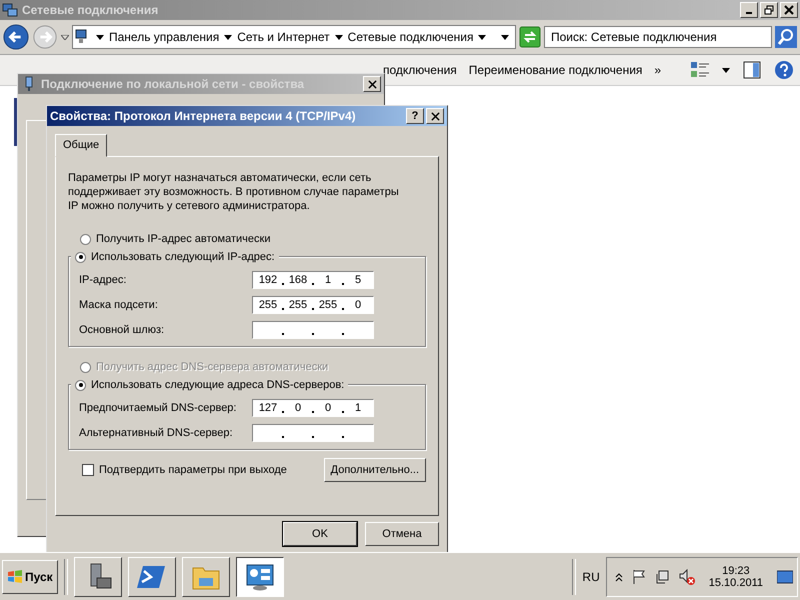 Image resolution: width=800 pixels, height=600 pixels. What do you see at coordinates (411, 37) in the screenshot?
I see `breadcrumb-item: Сетевые подключения` at bounding box center [411, 37].